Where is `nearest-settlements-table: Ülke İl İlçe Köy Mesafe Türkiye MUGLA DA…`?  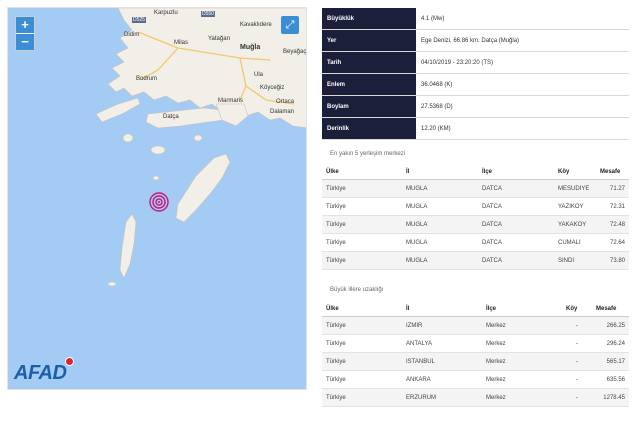
nearest-settlements-table: Ülke İl İlçe Köy Mesafe Türkiye MUGLA DA… is located at coordinates (475, 217).